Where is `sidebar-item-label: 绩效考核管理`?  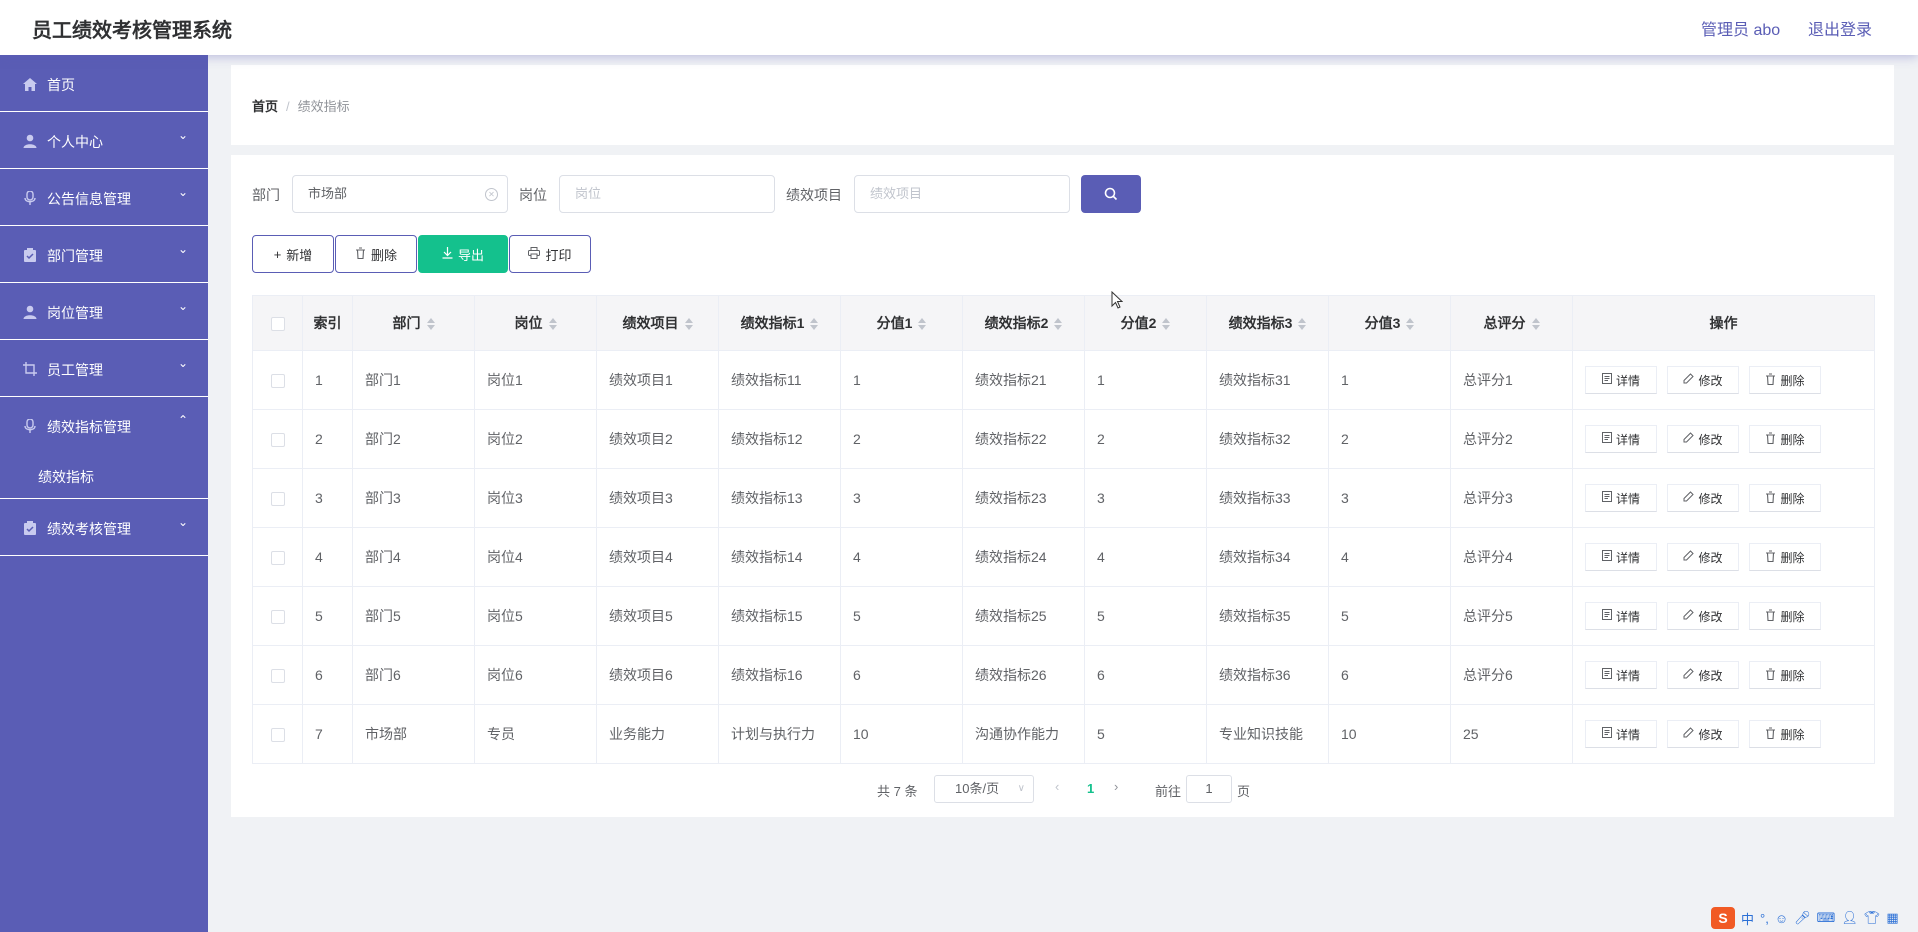 sidebar-item-label: 绩效考核管理 is located at coordinates (89, 529).